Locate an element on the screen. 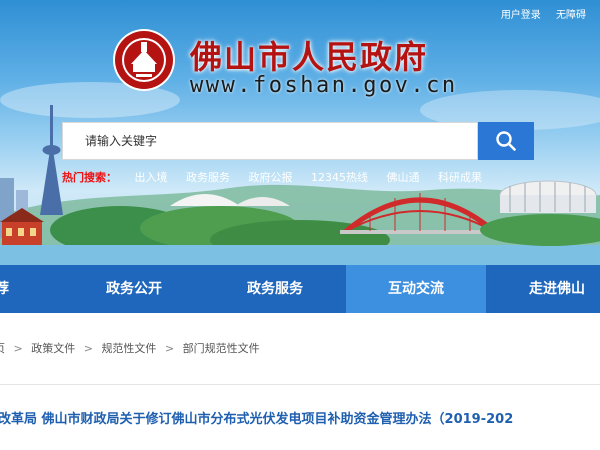  breadcrumb-item: 部门规范性文件 is located at coordinates (221, 348).